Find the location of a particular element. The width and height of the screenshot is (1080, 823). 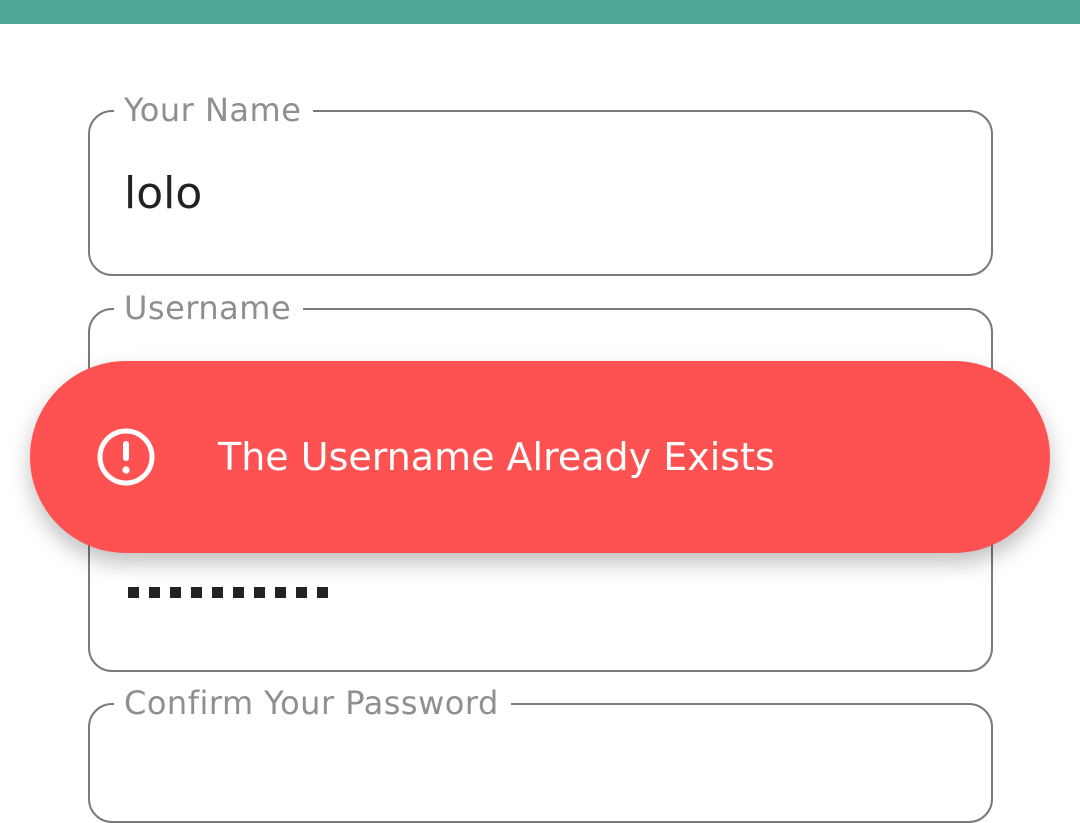

confirm-password-field-label: Confirm Your Password is located at coordinates (312, 703).